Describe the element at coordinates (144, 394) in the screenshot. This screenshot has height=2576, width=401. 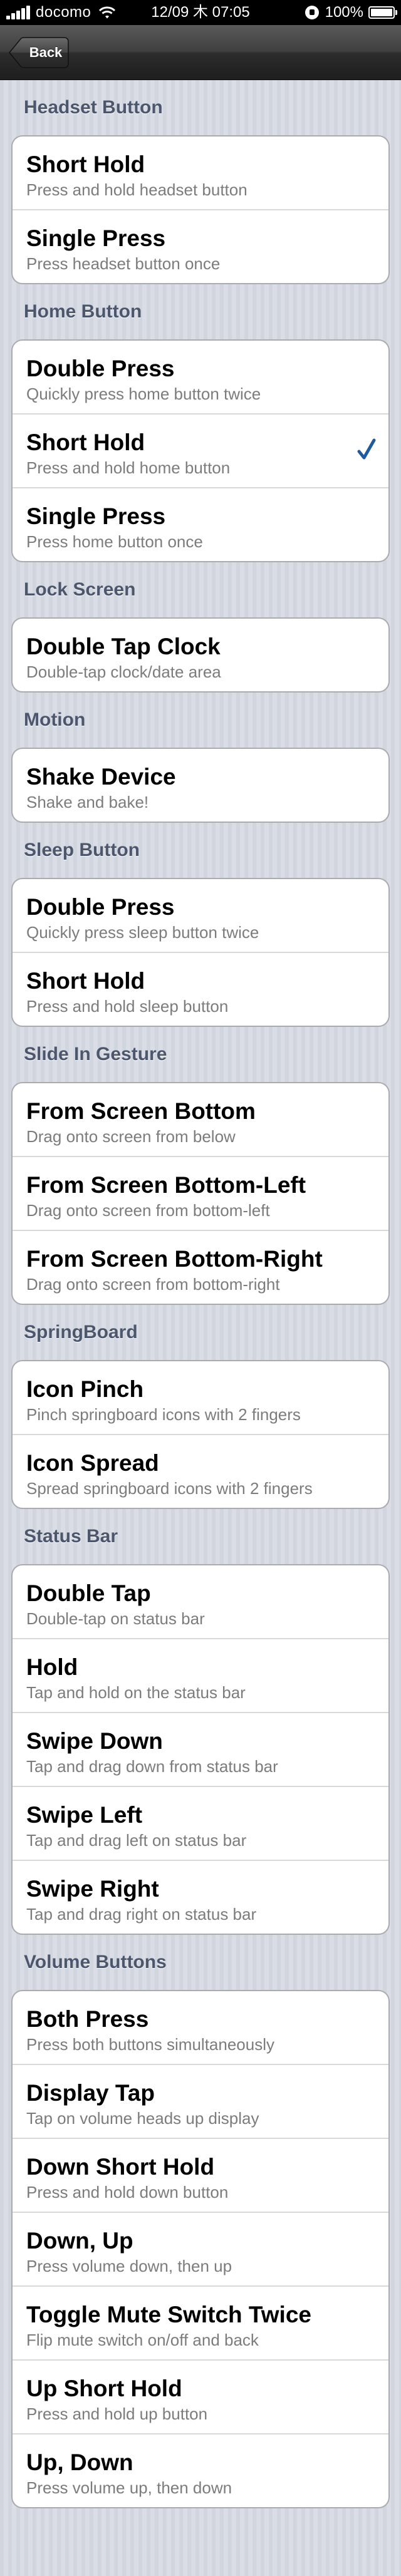
I see `list-item-subtitle: Quickly press home button twice` at that location.